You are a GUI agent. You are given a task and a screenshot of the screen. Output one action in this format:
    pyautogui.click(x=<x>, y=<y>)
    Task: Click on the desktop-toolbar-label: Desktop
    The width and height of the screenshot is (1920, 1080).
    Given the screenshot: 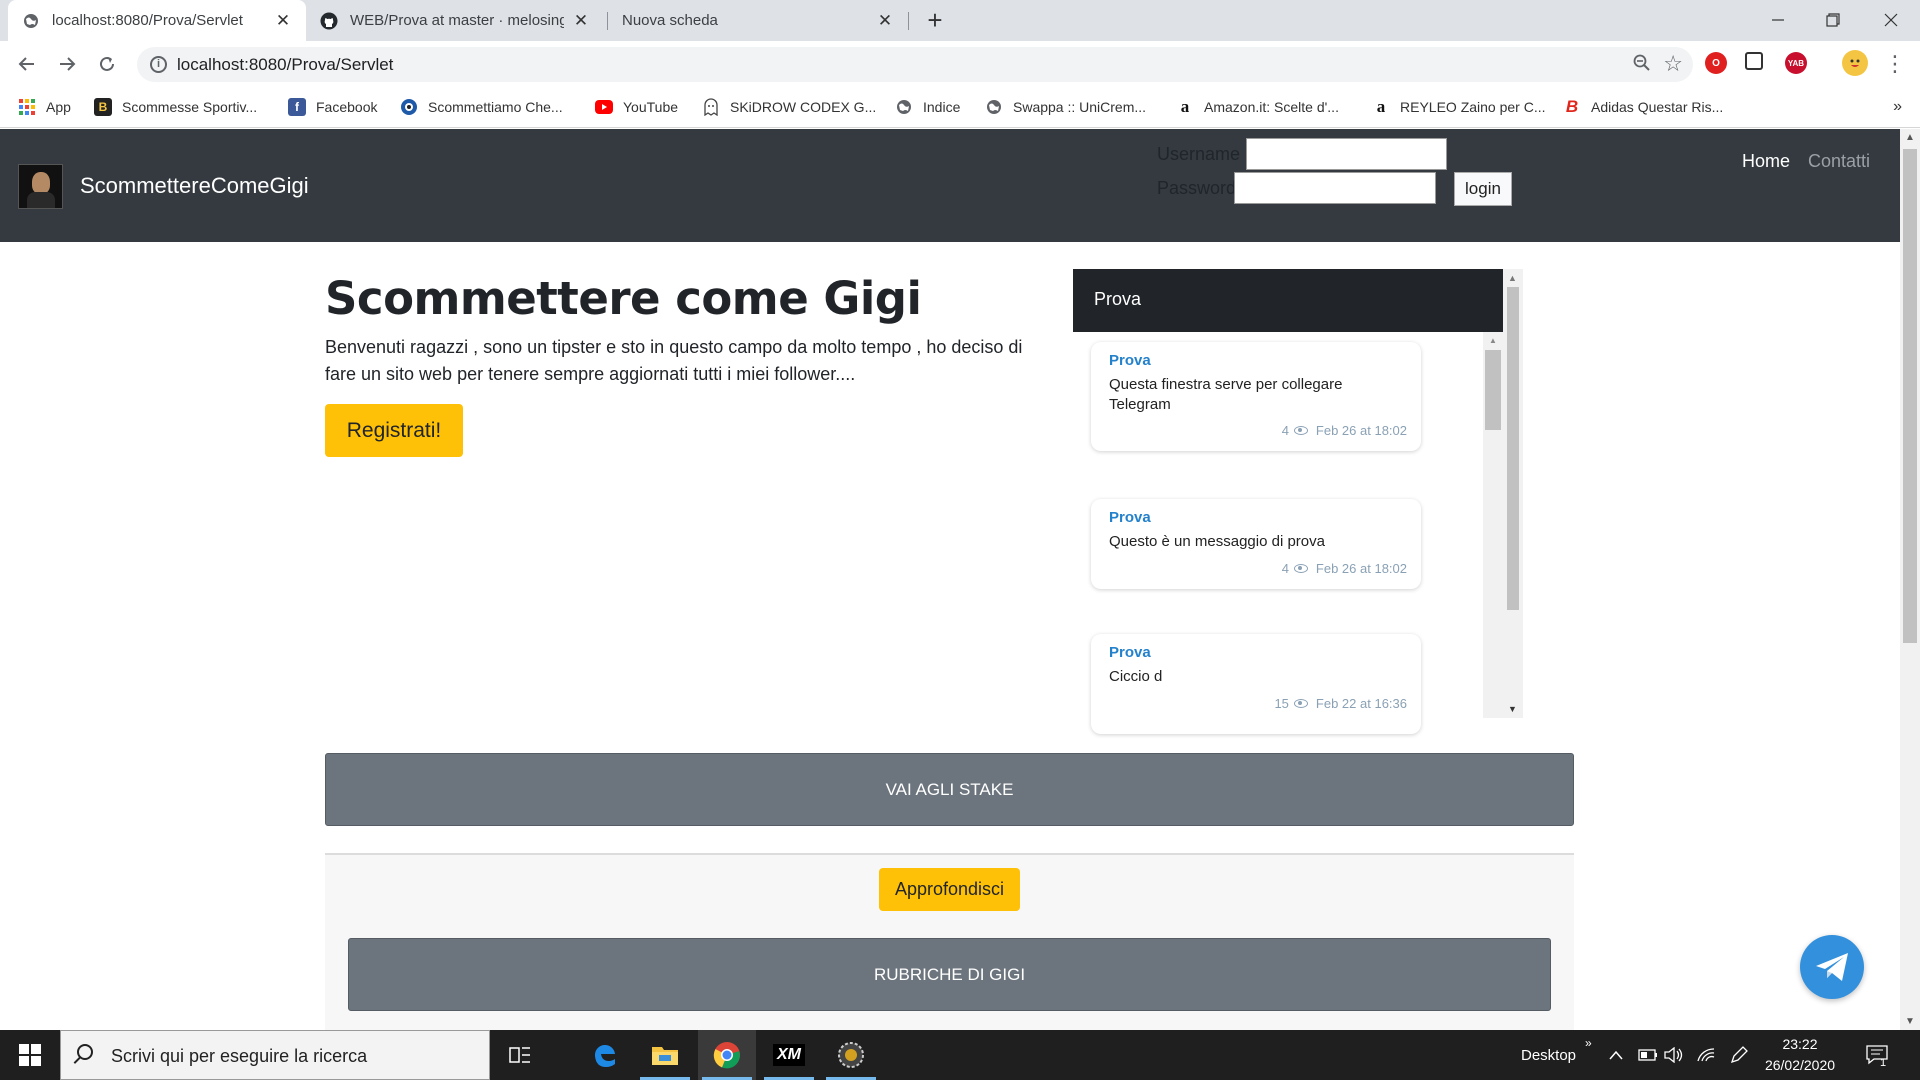 What is the action you would take?
    pyautogui.click(x=1548, y=1055)
    